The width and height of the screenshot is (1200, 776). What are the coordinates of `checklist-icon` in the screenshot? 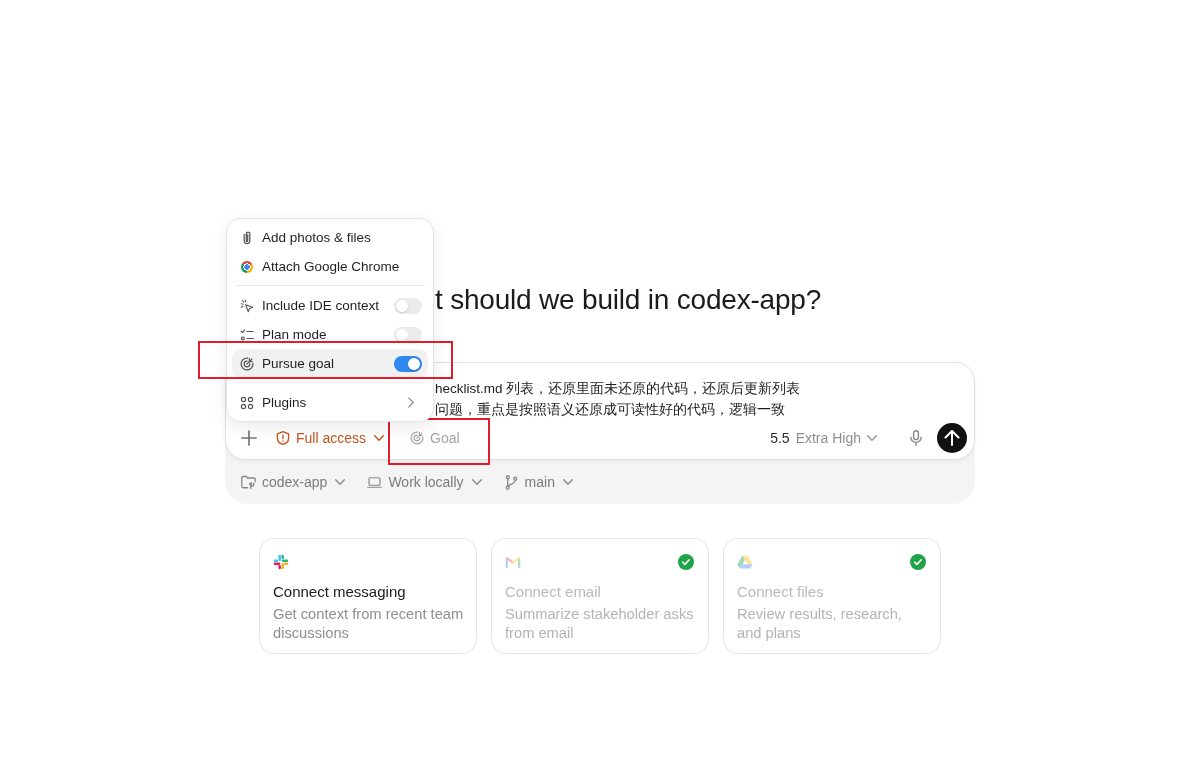 It's located at (247, 334).